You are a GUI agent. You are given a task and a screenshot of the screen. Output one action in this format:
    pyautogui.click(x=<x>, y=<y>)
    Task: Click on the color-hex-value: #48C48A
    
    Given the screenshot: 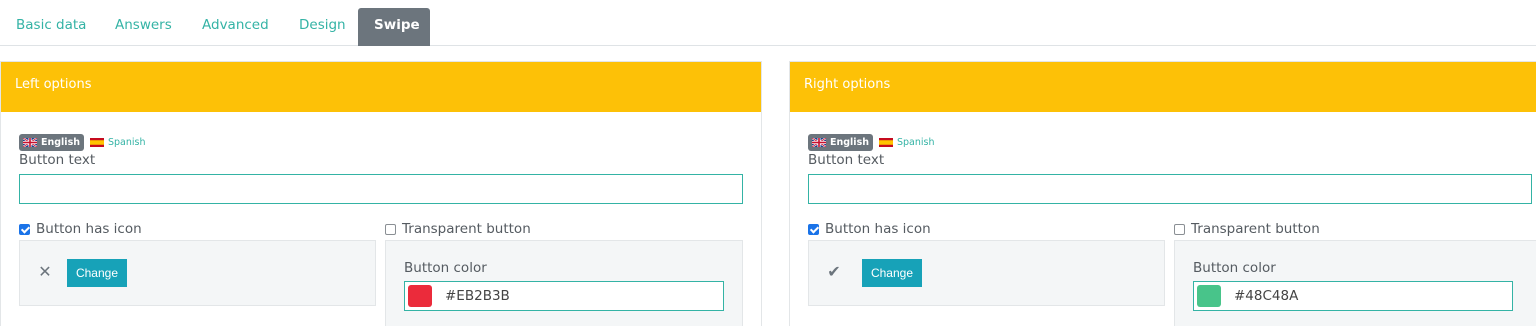 What is the action you would take?
    pyautogui.click(x=1266, y=296)
    